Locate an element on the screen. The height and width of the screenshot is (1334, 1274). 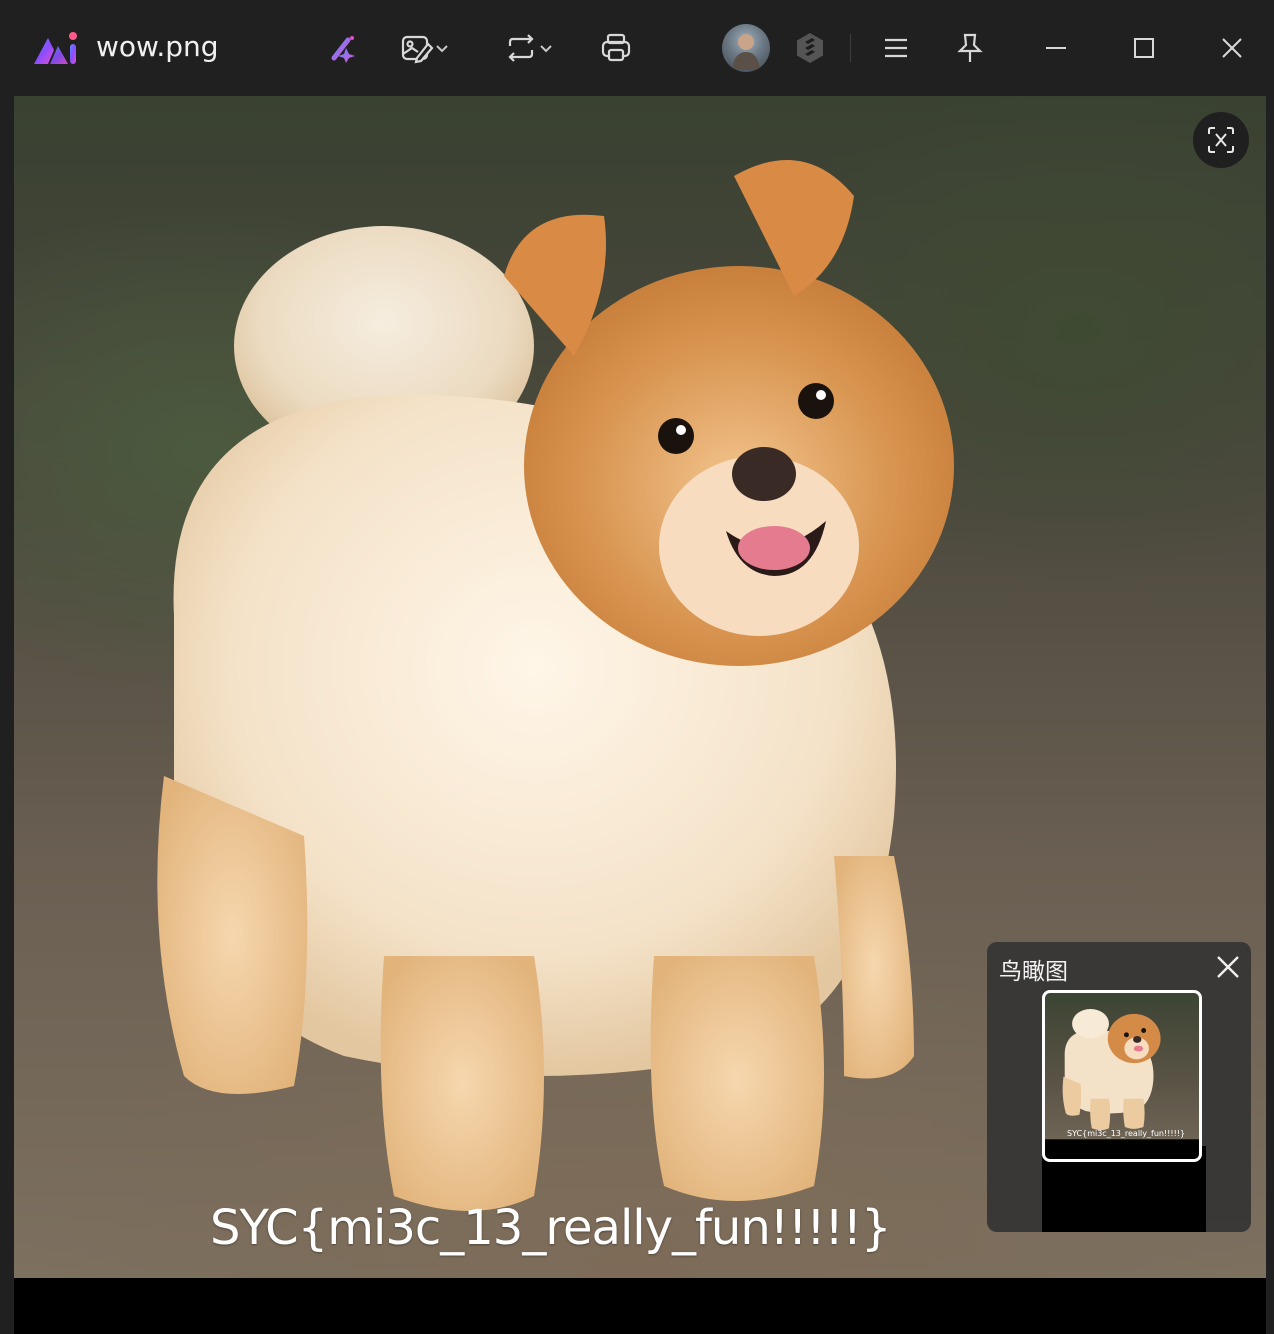
extension-button is located at coordinates (810, 48).